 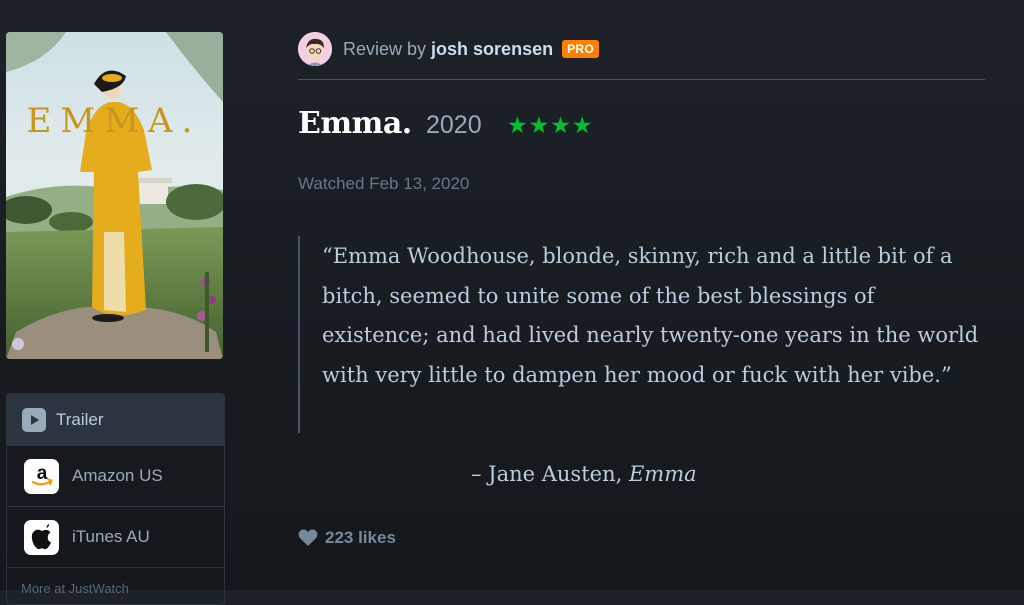 I want to click on service-itunes-au: iTunes AU, so click(x=115, y=537).